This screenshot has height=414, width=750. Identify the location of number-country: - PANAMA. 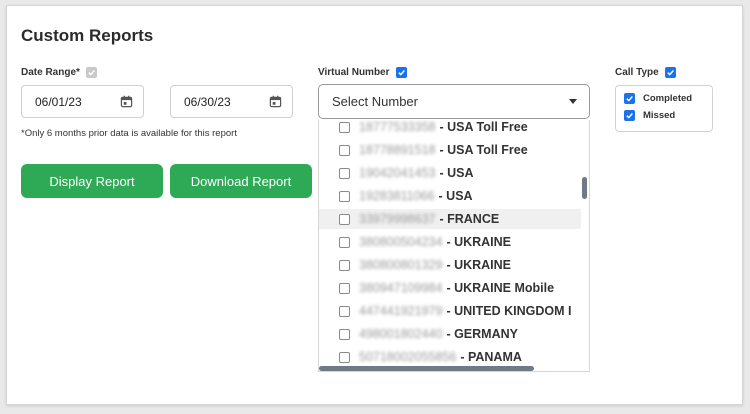
(491, 357).